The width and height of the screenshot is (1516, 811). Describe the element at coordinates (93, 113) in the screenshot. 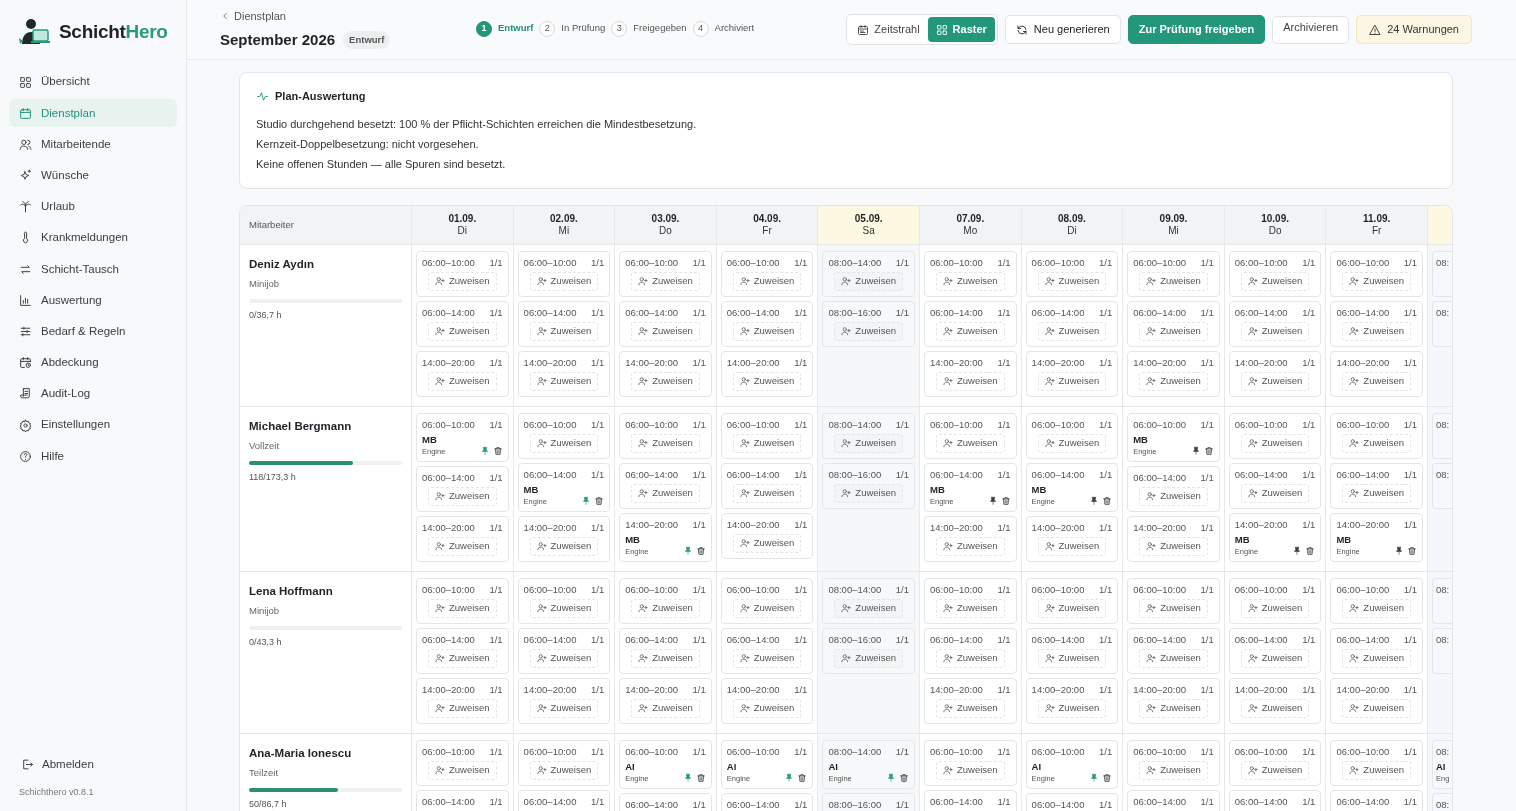

I see `sidebar-item: Dienstplan` at that location.